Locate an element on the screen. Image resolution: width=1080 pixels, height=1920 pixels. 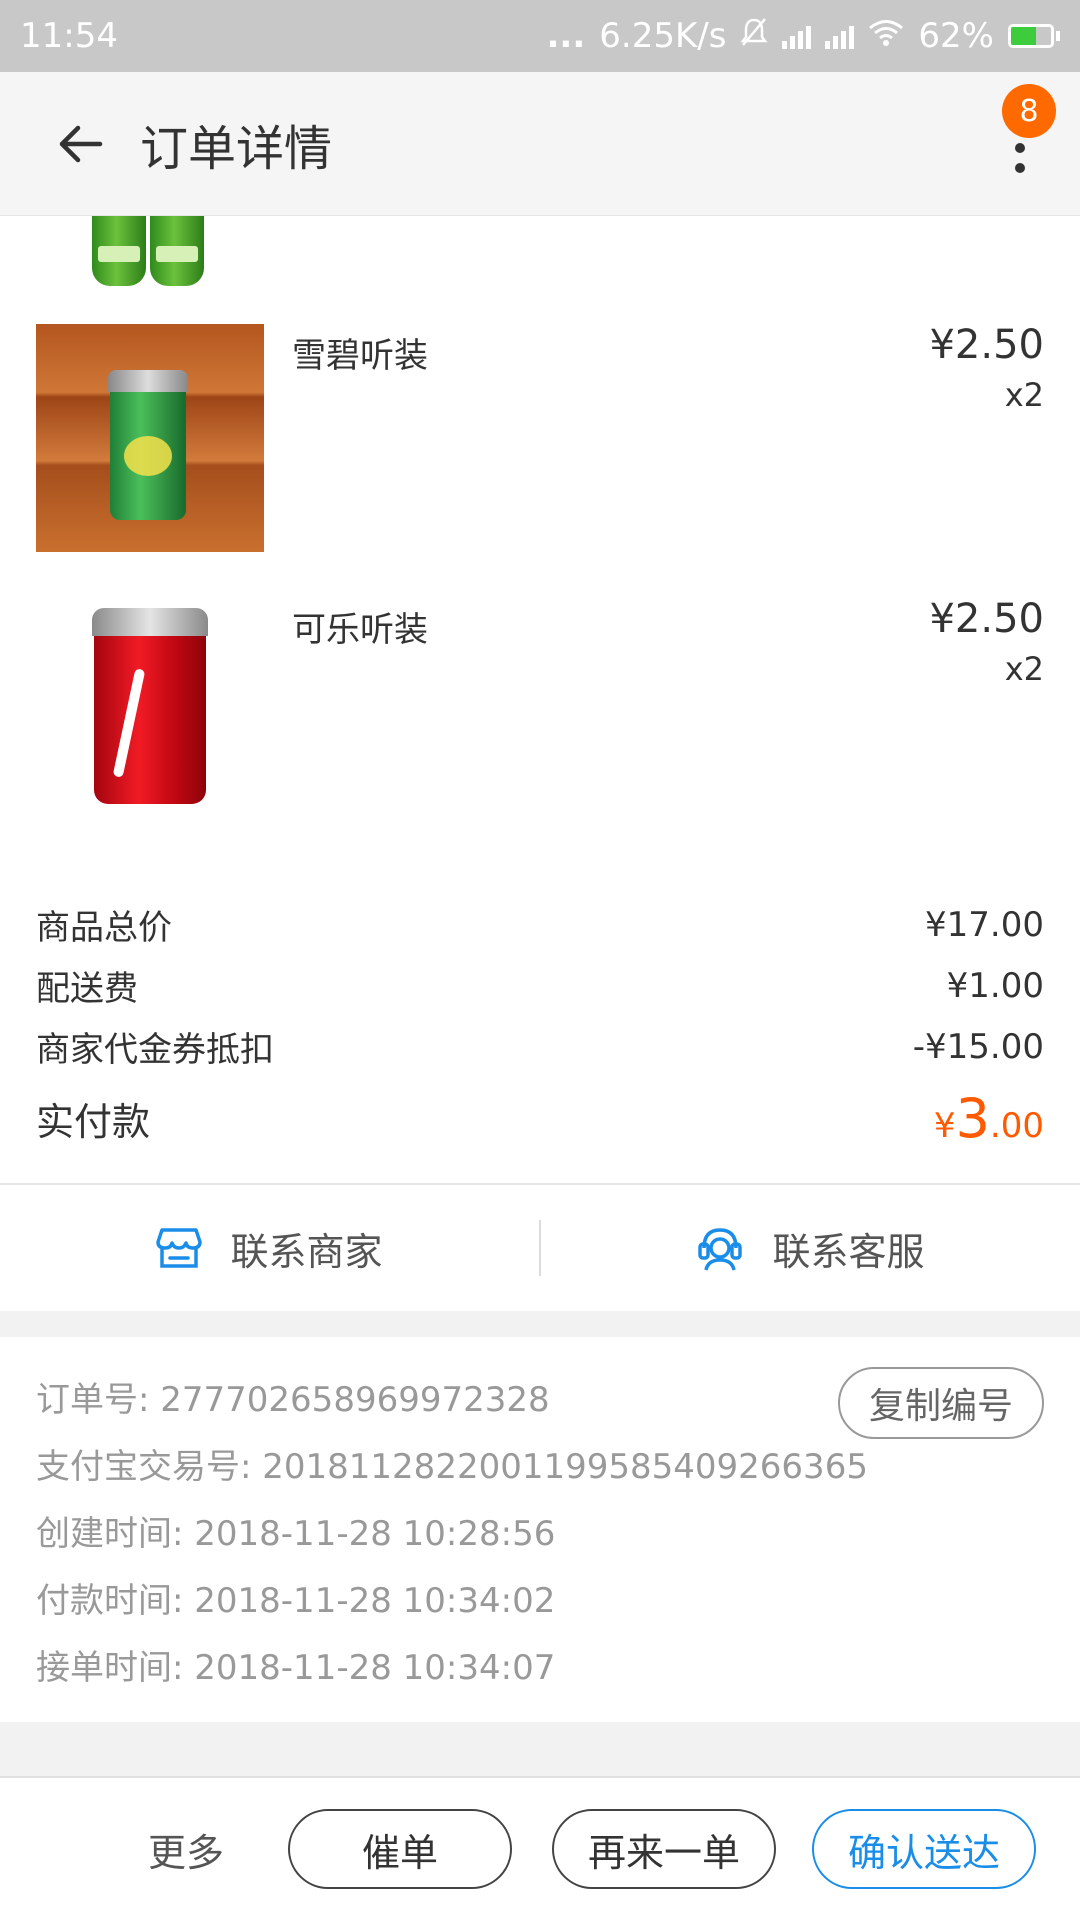
arrow-left-icon is located at coordinates (81, 143).